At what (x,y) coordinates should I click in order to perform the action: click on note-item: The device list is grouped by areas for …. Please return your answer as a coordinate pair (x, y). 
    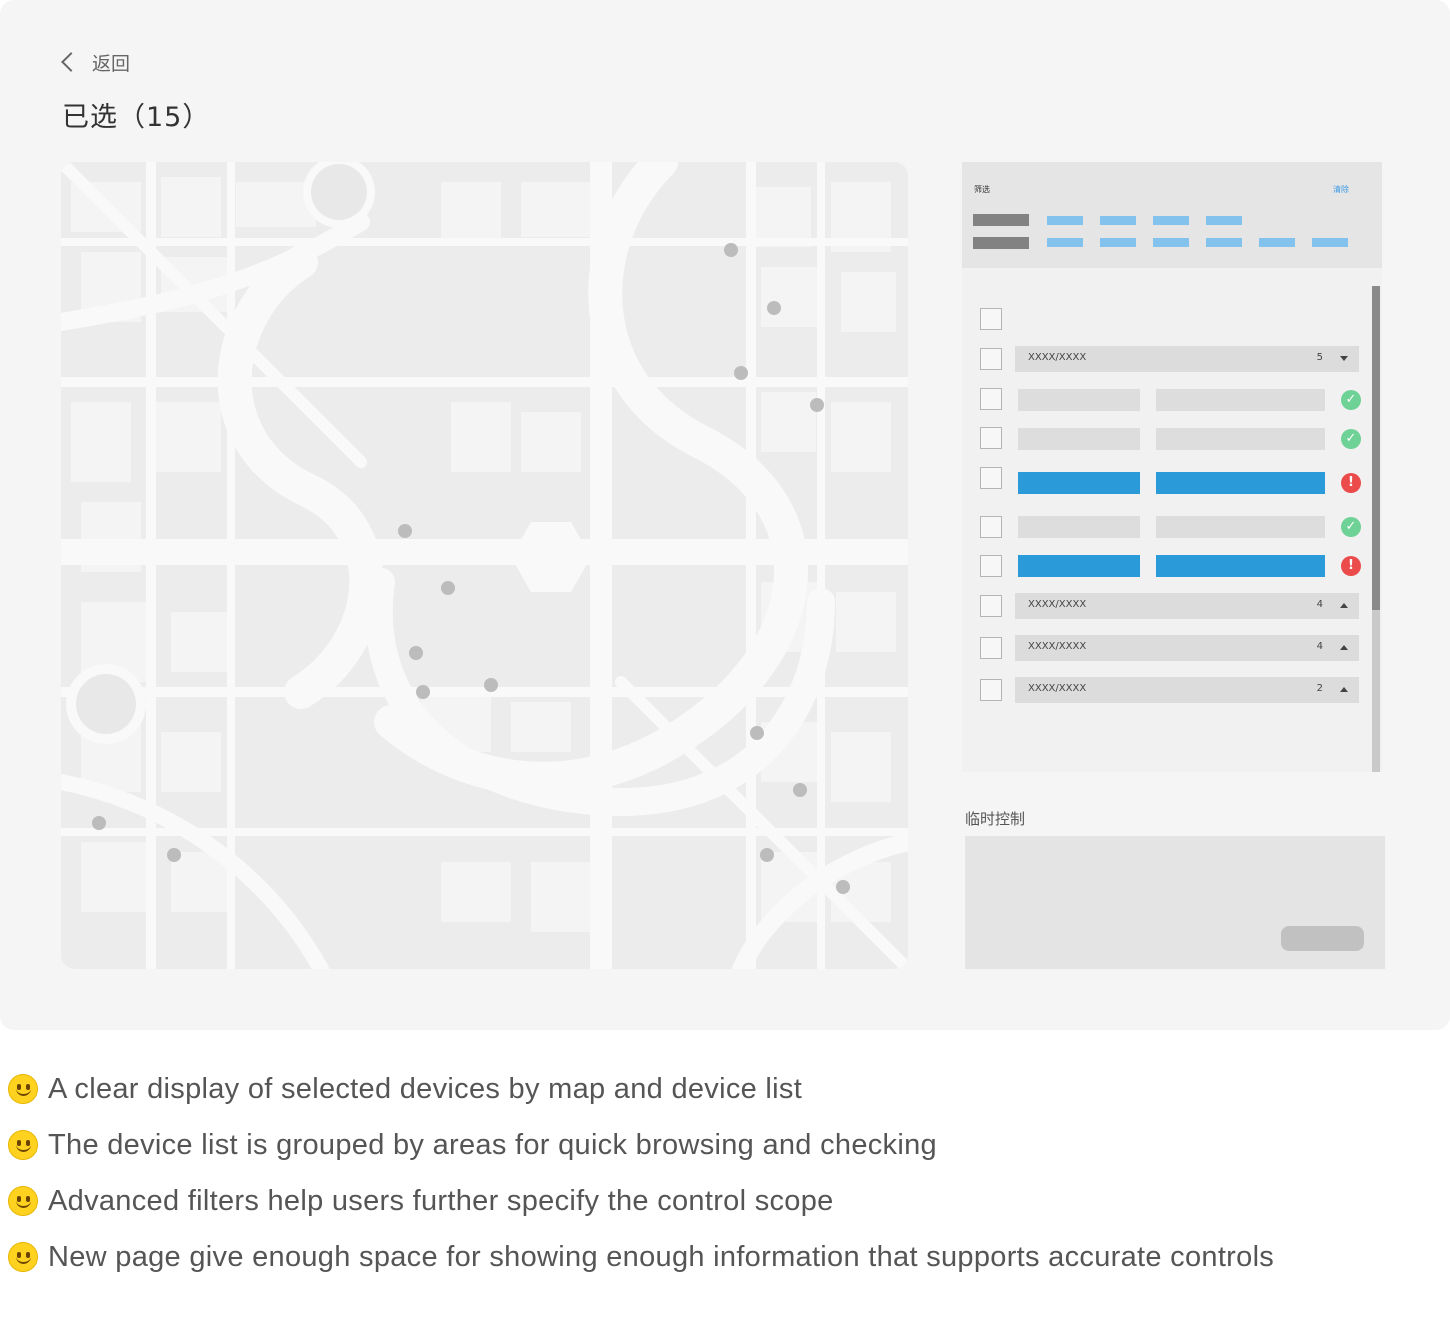
    Looking at the image, I should click on (472, 1145).